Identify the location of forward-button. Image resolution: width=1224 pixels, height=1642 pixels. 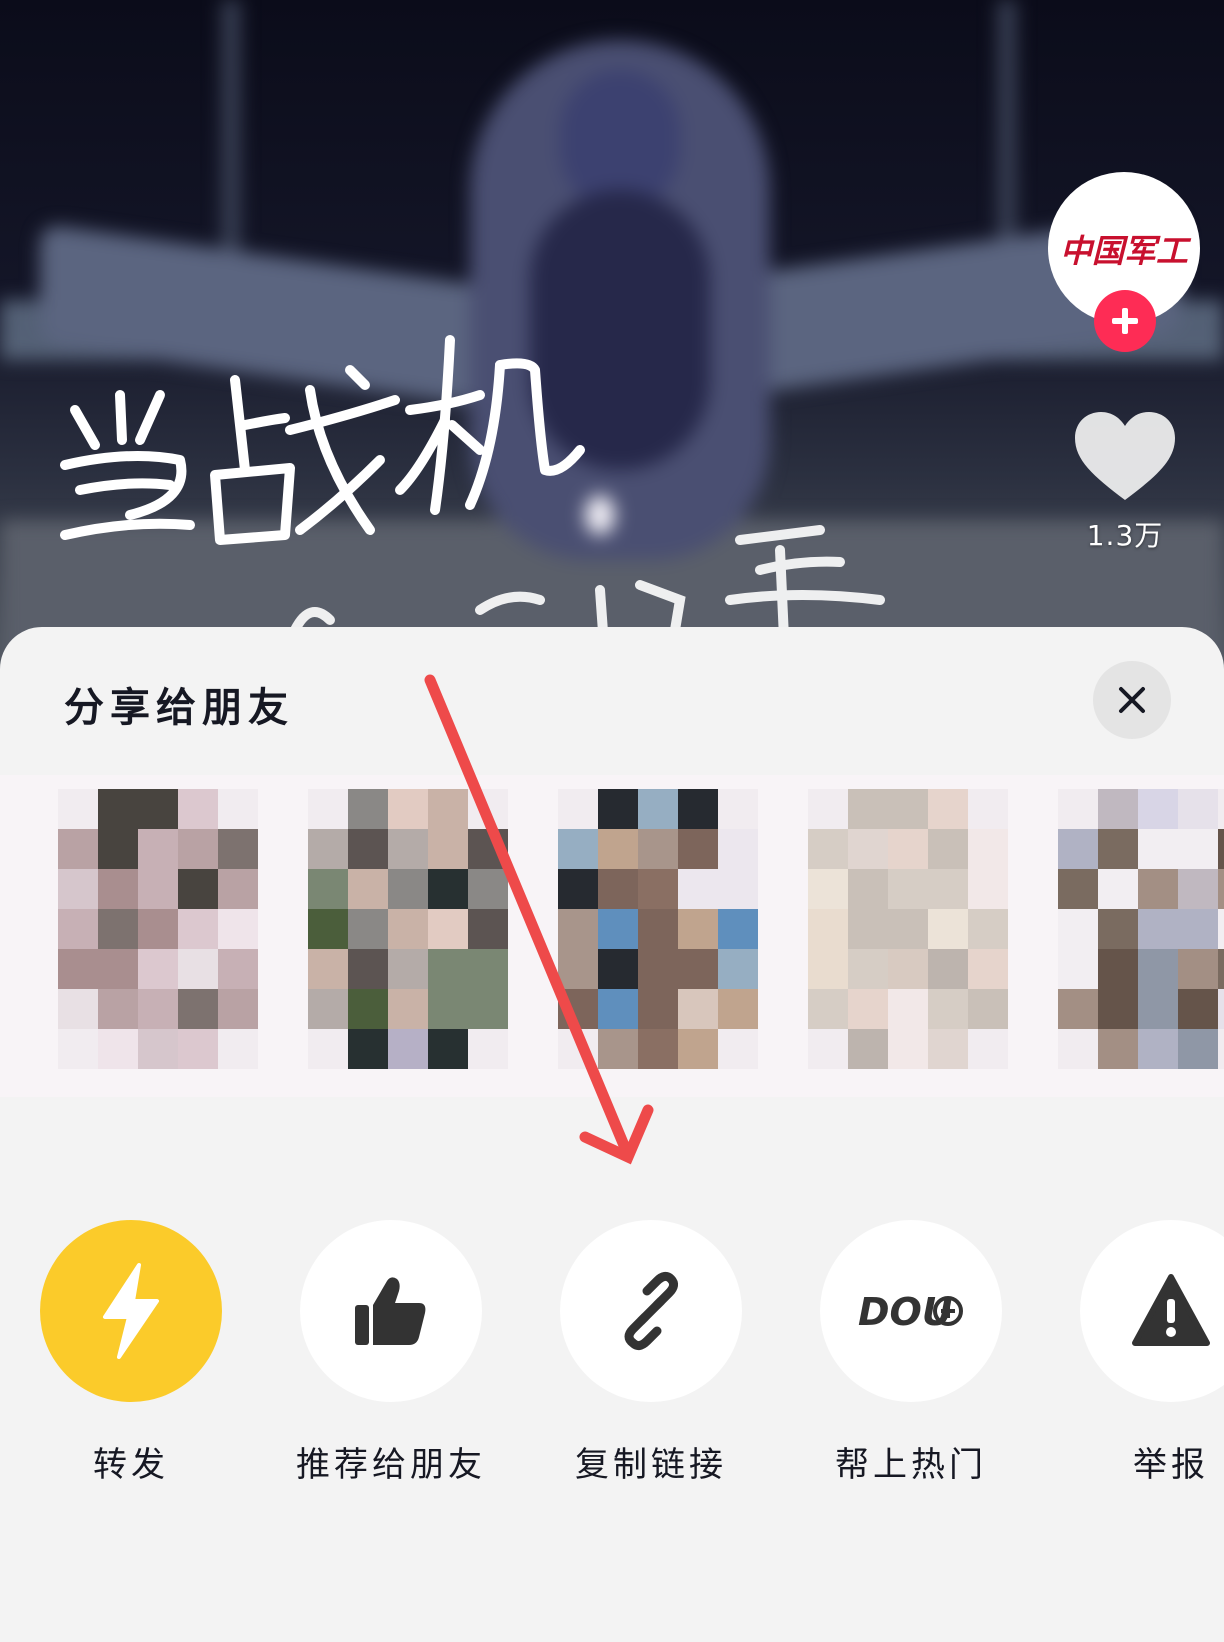
(131, 1311).